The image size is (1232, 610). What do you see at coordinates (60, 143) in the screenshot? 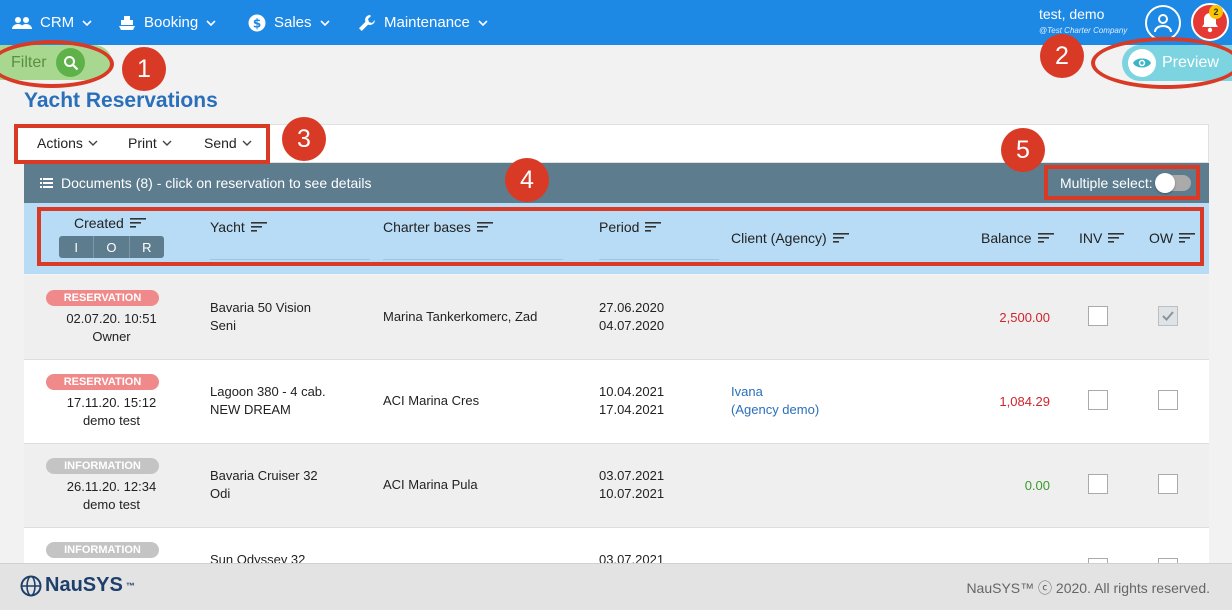
I see `actions-label: Actions` at bounding box center [60, 143].